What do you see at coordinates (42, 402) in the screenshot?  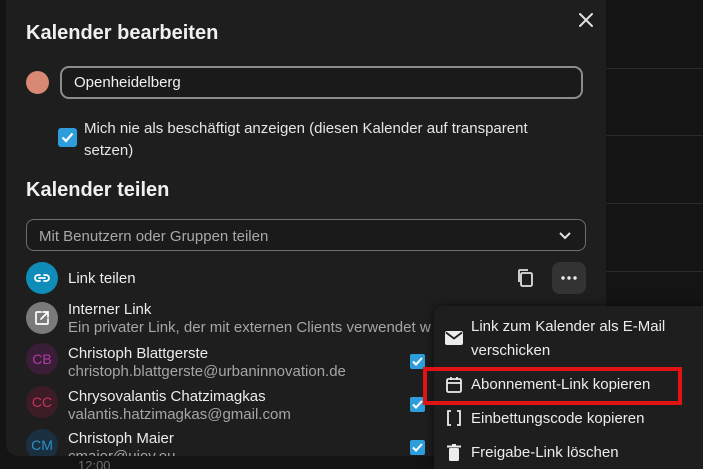 I see `avatar: CC` at bounding box center [42, 402].